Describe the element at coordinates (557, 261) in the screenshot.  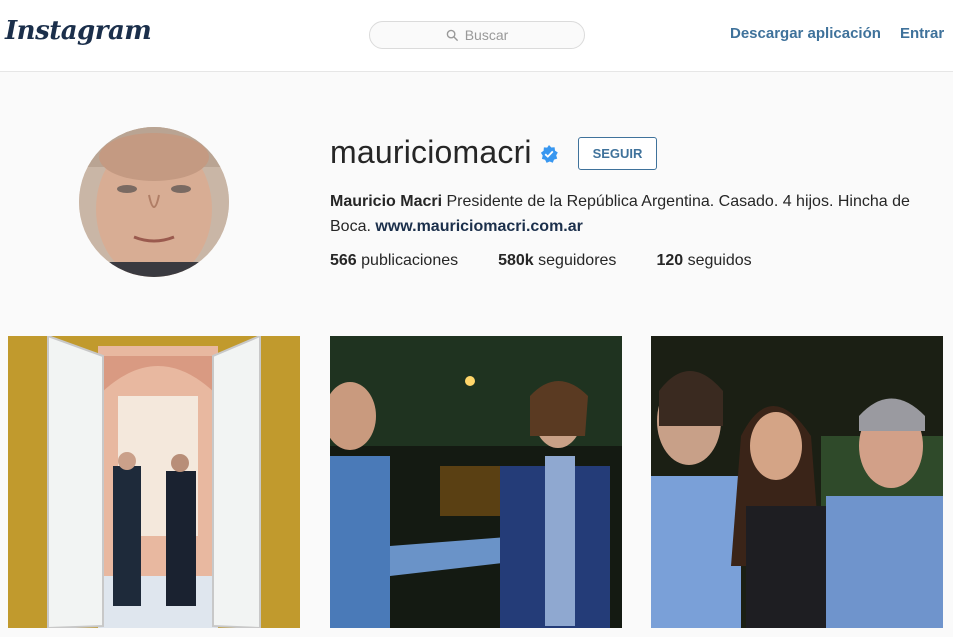
I see `followers-count: 580k seguidores` at that location.